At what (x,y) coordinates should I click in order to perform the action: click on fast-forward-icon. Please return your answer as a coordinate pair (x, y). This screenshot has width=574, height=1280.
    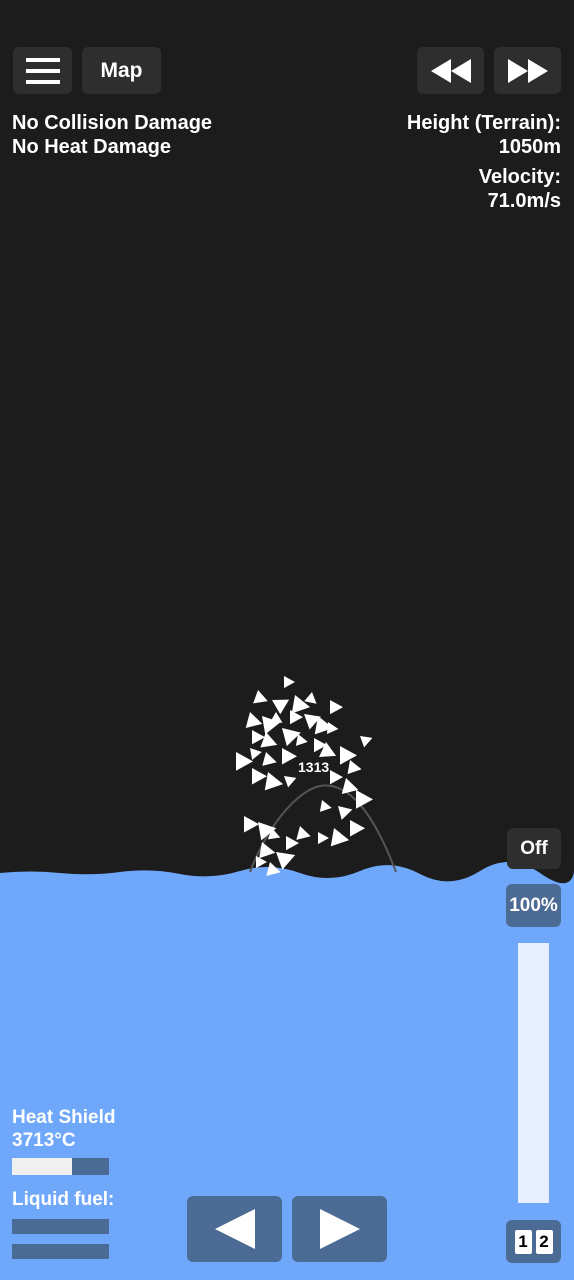
    Looking at the image, I should click on (527, 70).